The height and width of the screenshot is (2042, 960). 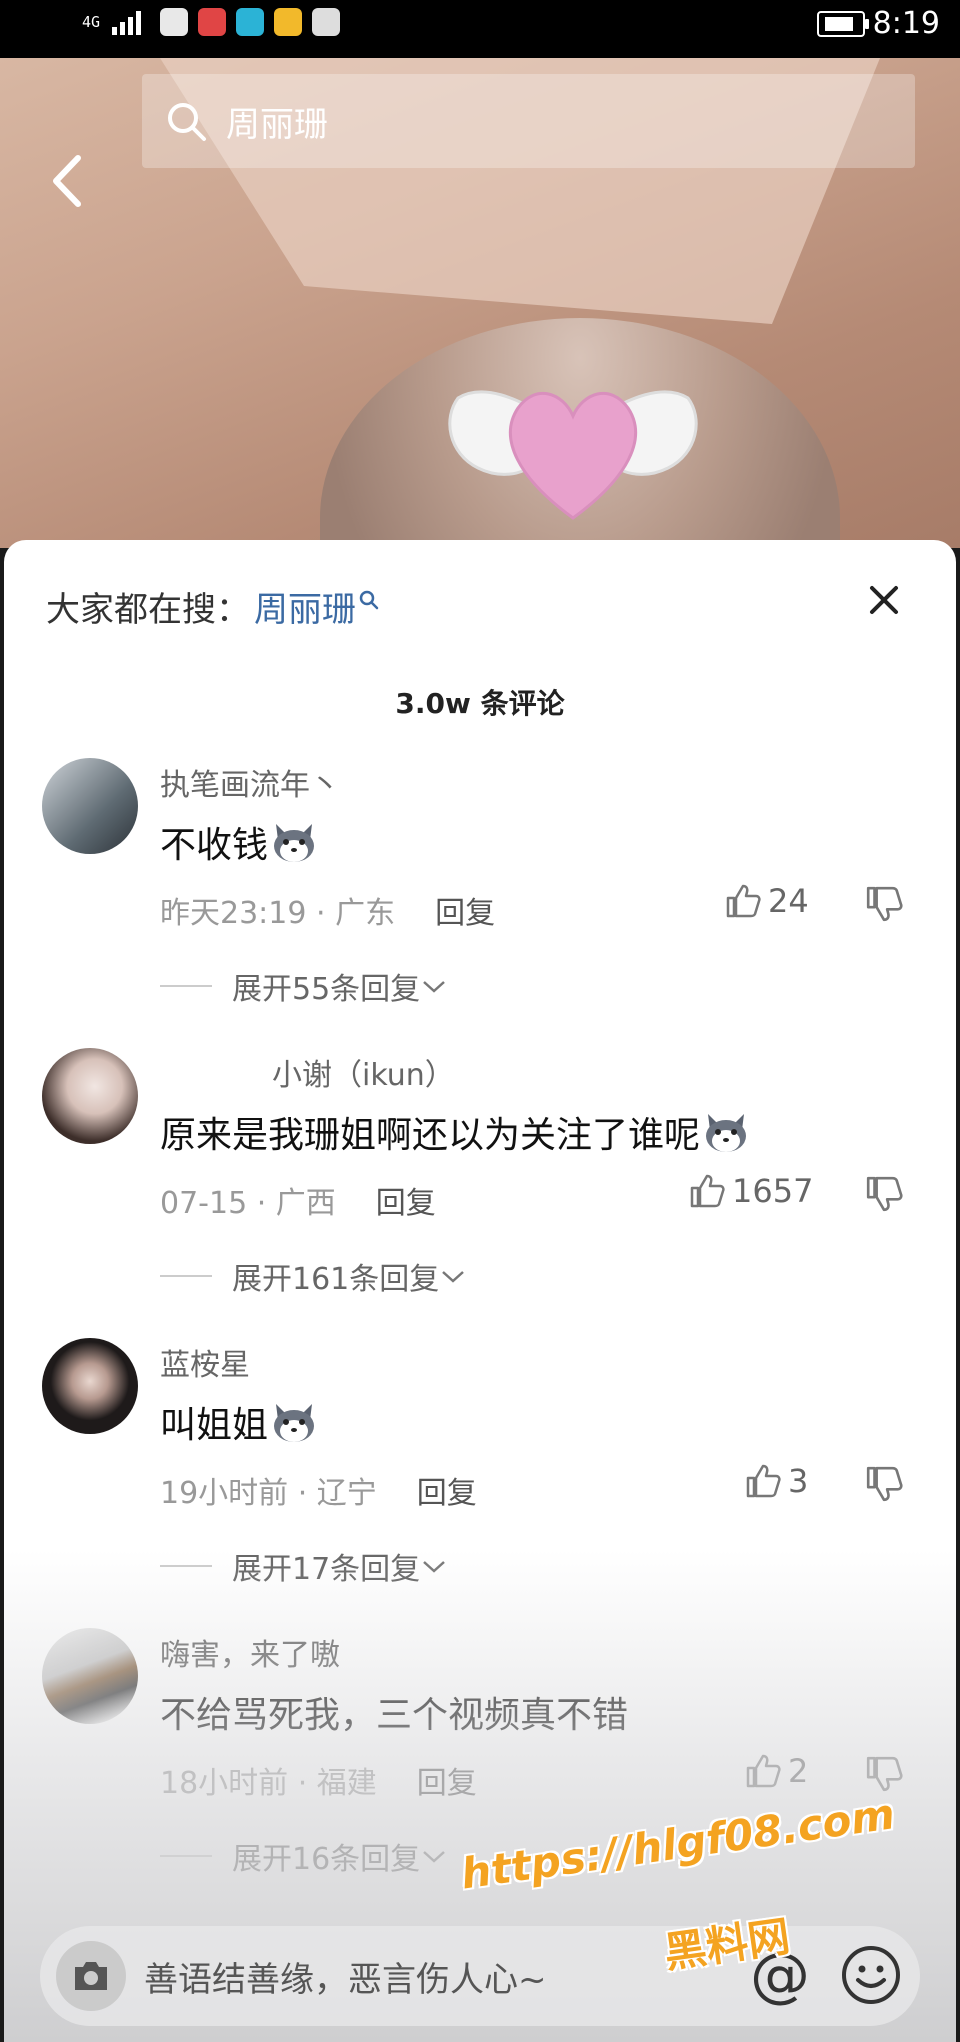 I want to click on comment-meta: 昨天23:19 · 广东 回复, so click(x=327, y=910).